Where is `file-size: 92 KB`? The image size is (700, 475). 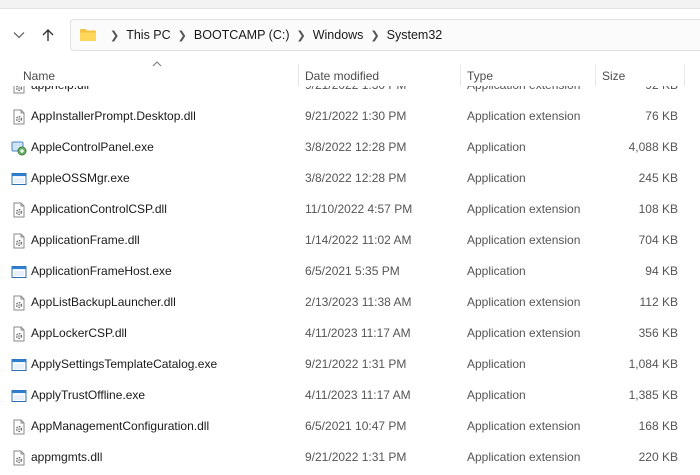 file-size: 92 KB is located at coordinates (661, 93).